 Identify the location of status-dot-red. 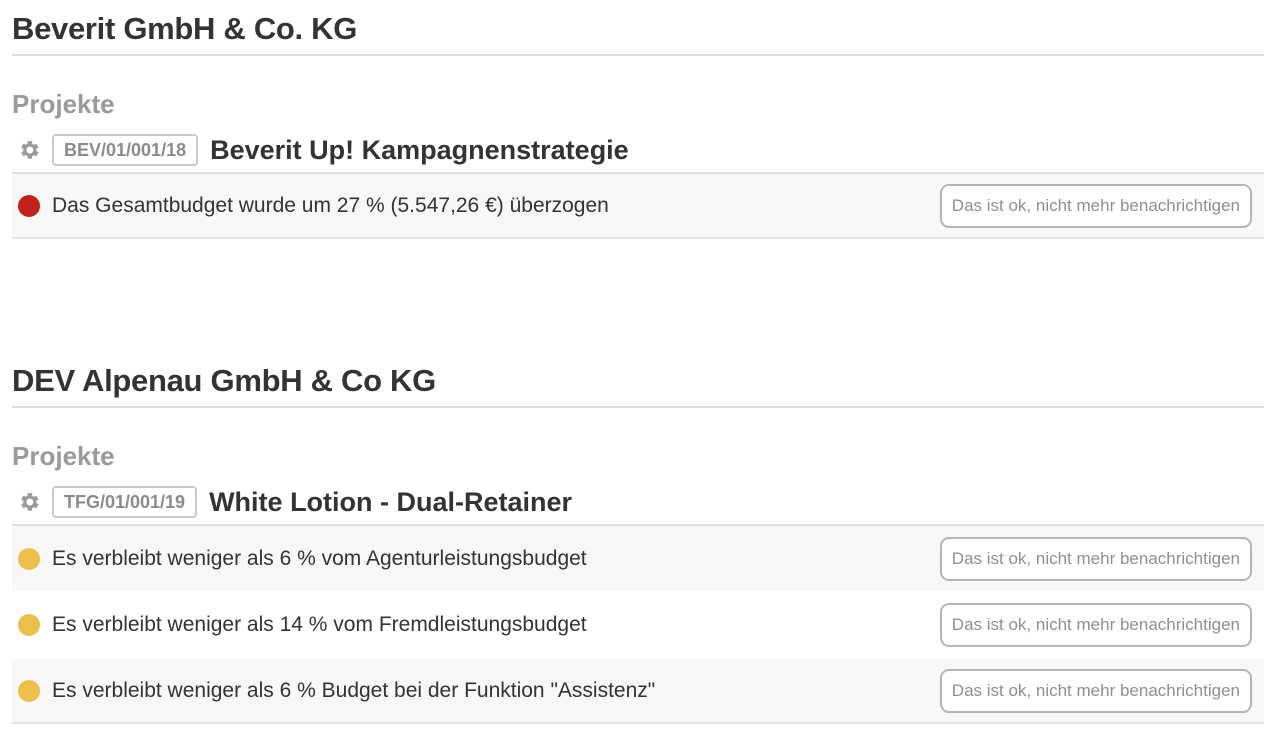
(29, 205).